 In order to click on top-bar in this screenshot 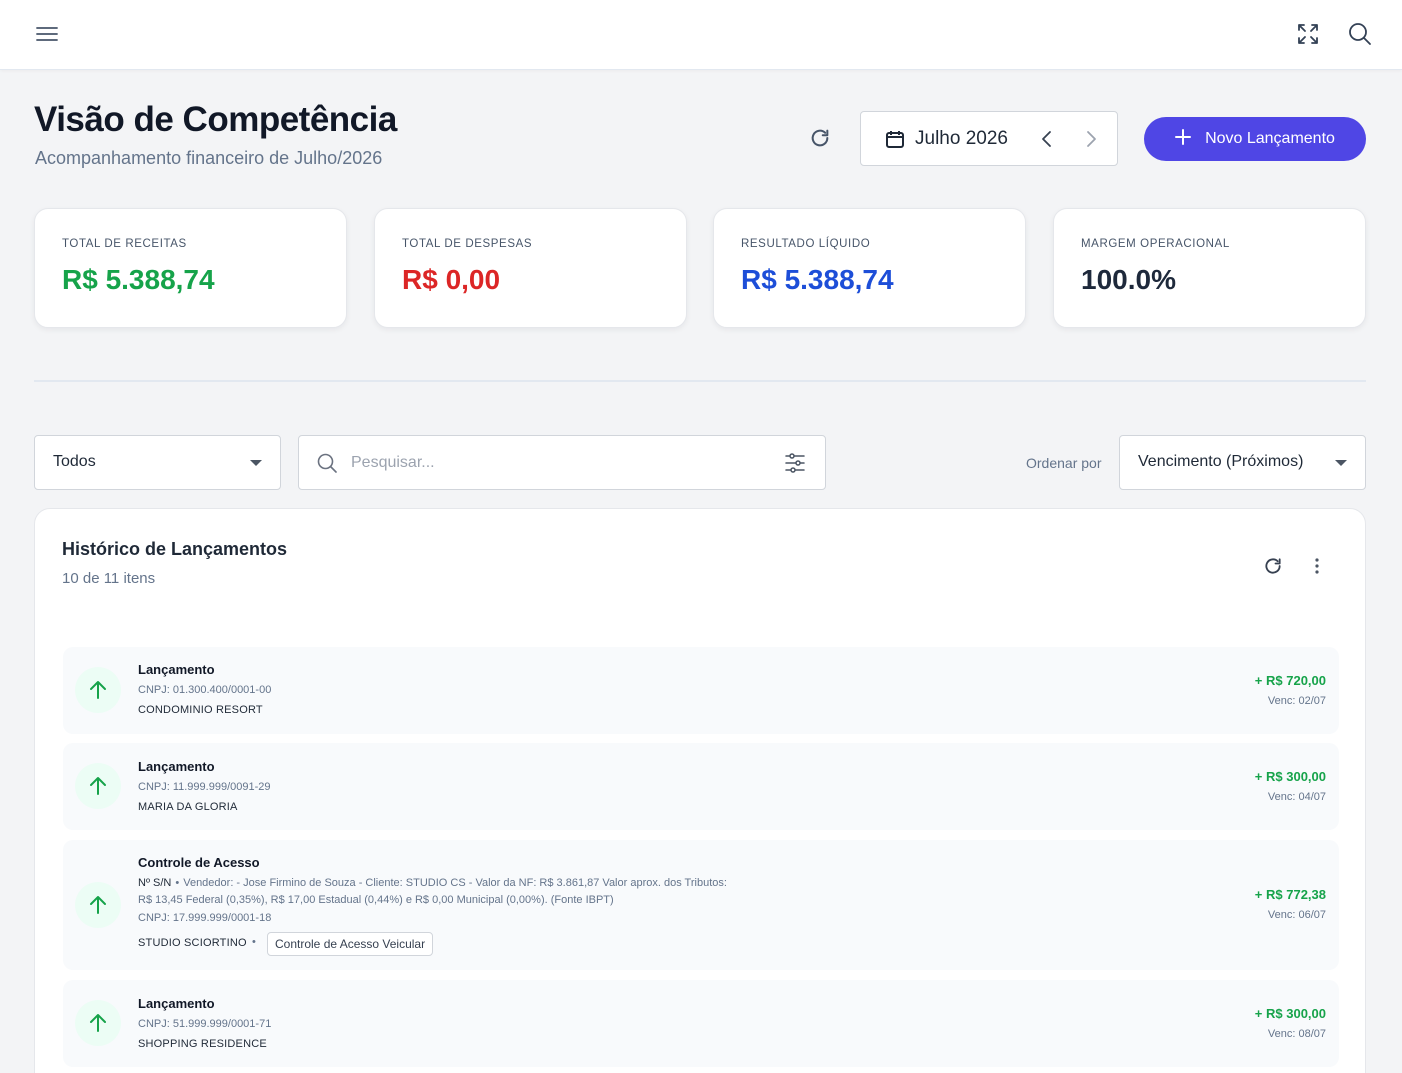, I will do `click(701, 35)`.